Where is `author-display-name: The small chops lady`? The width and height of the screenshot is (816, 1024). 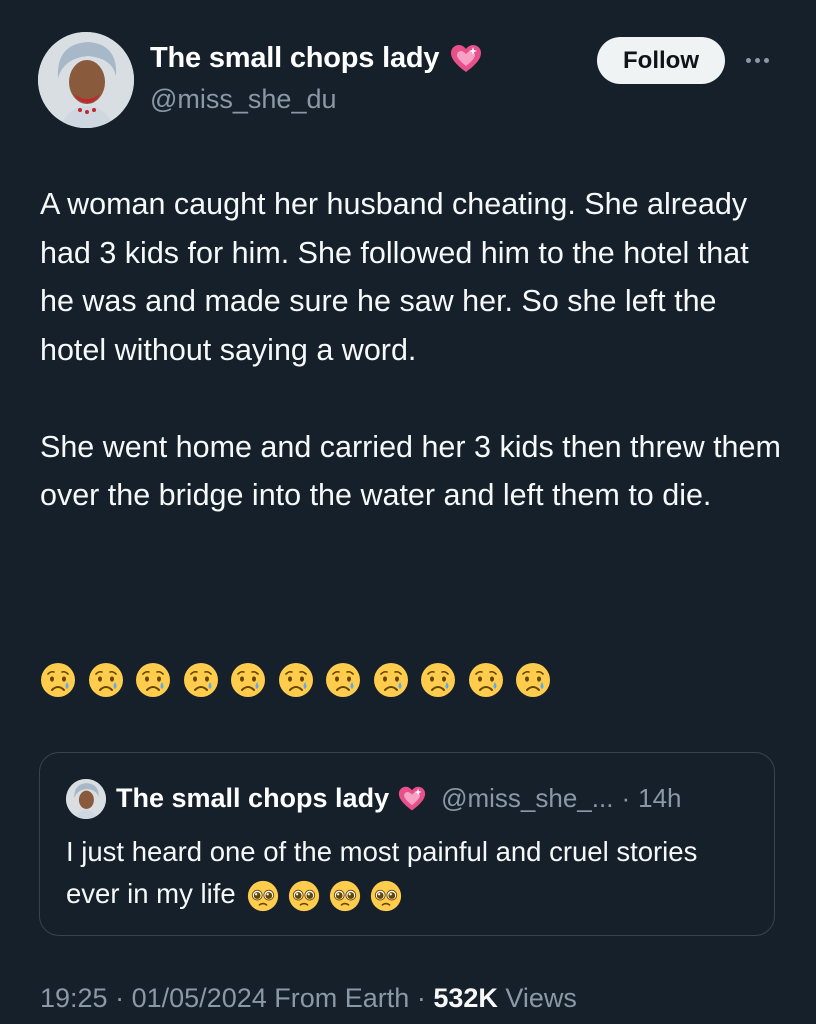
author-display-name: The small chops lady is located at coordinates (295, 58).